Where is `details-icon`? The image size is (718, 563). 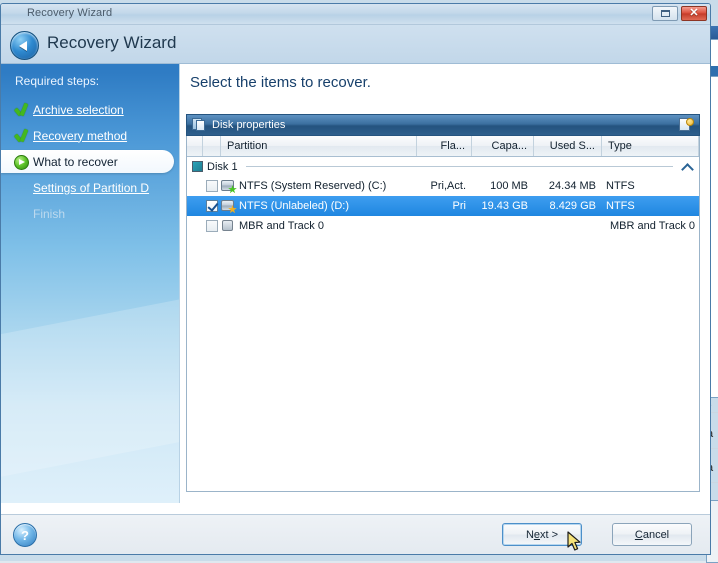 details-icon is located at coordinates (686, 125).